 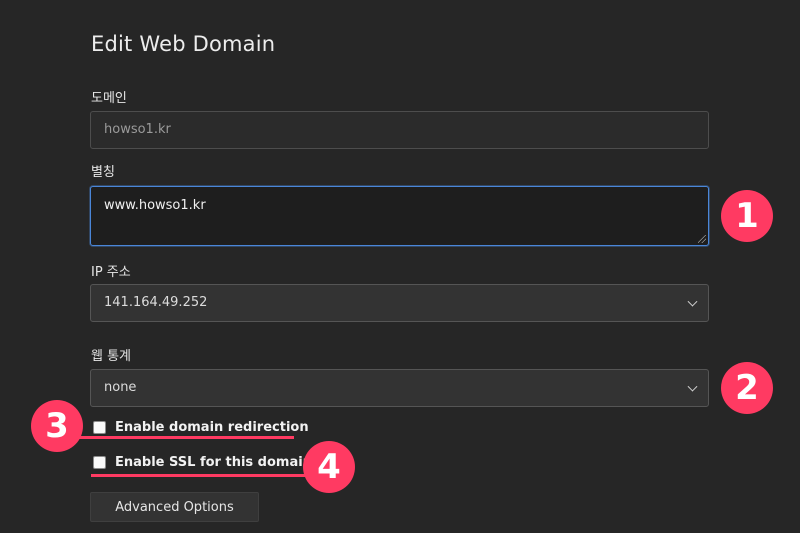 I want to click on redirect-checkbox-row: Enable domain redirection, so click(x=201, y=427).